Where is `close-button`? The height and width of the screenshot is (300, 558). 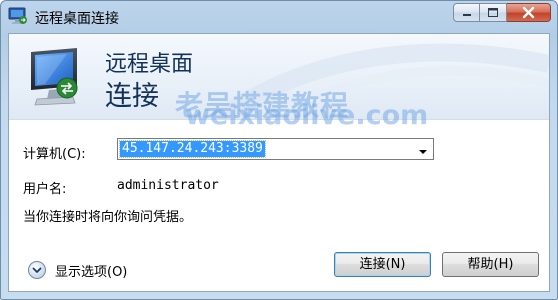
close-button is located at coordinates (529, 12).